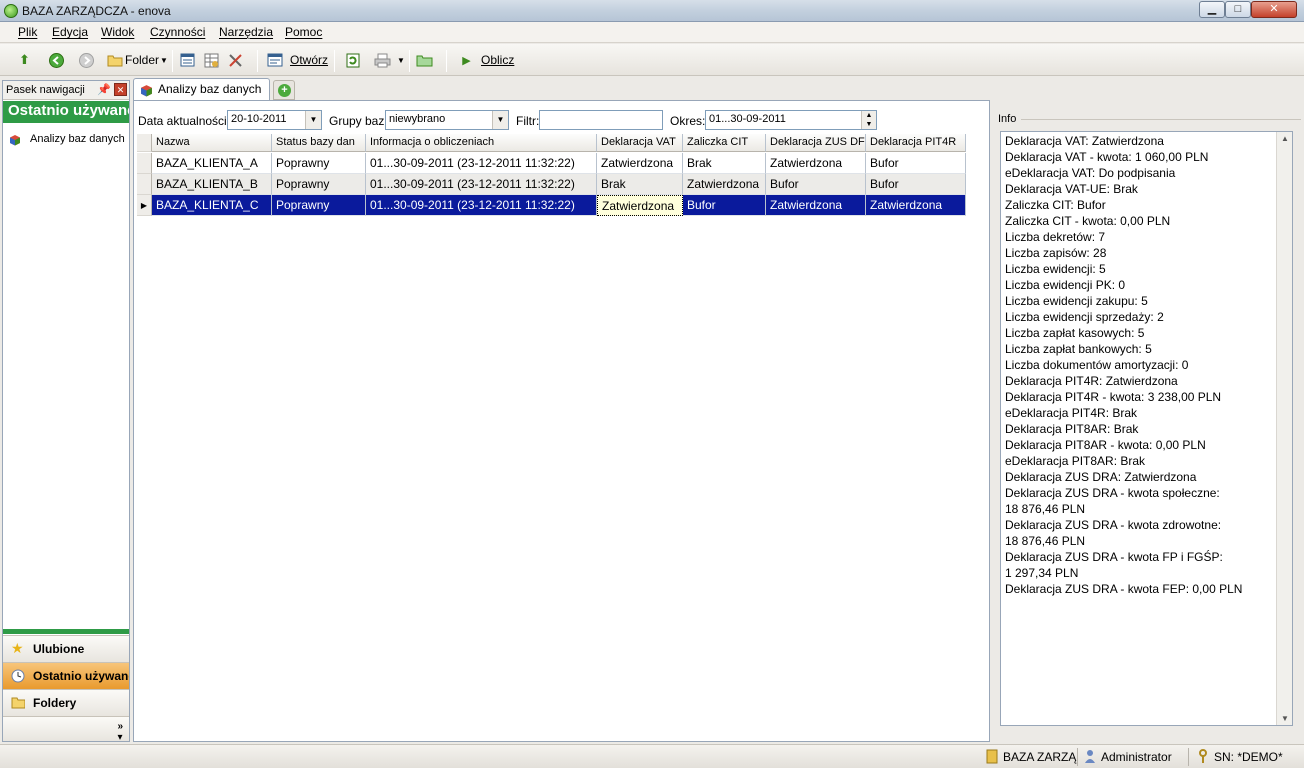 This screenshot has height=768, width=1304. I want to click on nav-header: Pasek nawigacji 📌 ✕, so click(66, 90).